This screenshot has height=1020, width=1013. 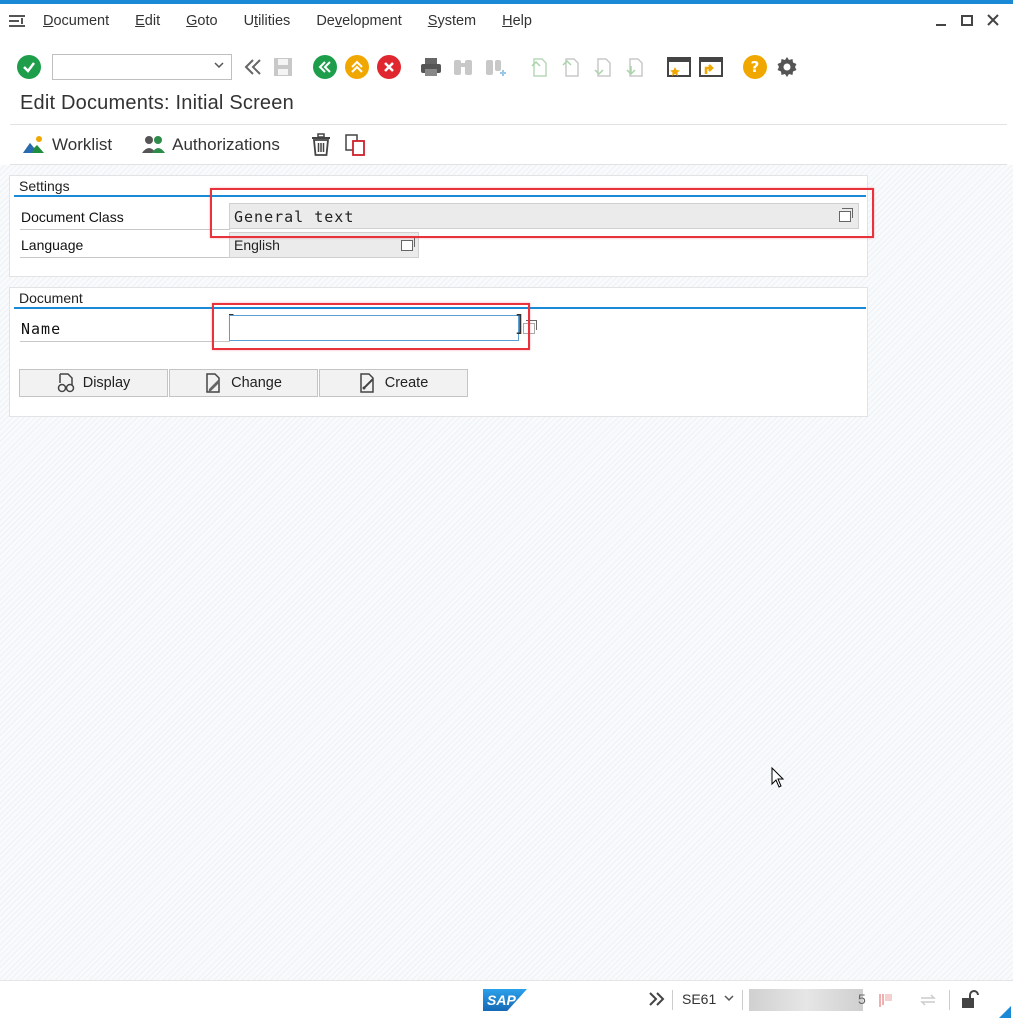 I want to click on trash-icon, so click(x=321, y=145).